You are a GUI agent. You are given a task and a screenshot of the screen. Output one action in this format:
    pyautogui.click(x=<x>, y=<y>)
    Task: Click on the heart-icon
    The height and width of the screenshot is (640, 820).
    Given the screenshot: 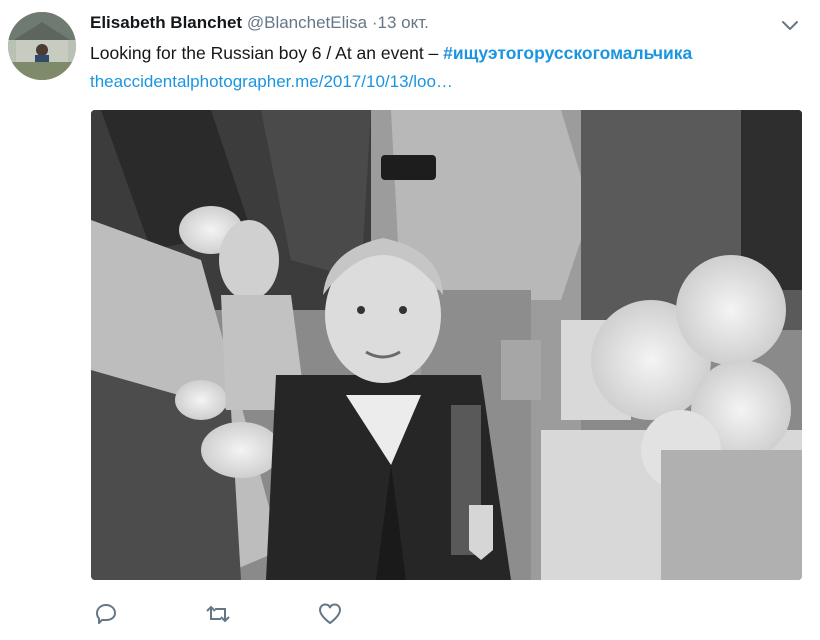 What is the action you would take?
    pyautogui.click(x=330, y=614)
    